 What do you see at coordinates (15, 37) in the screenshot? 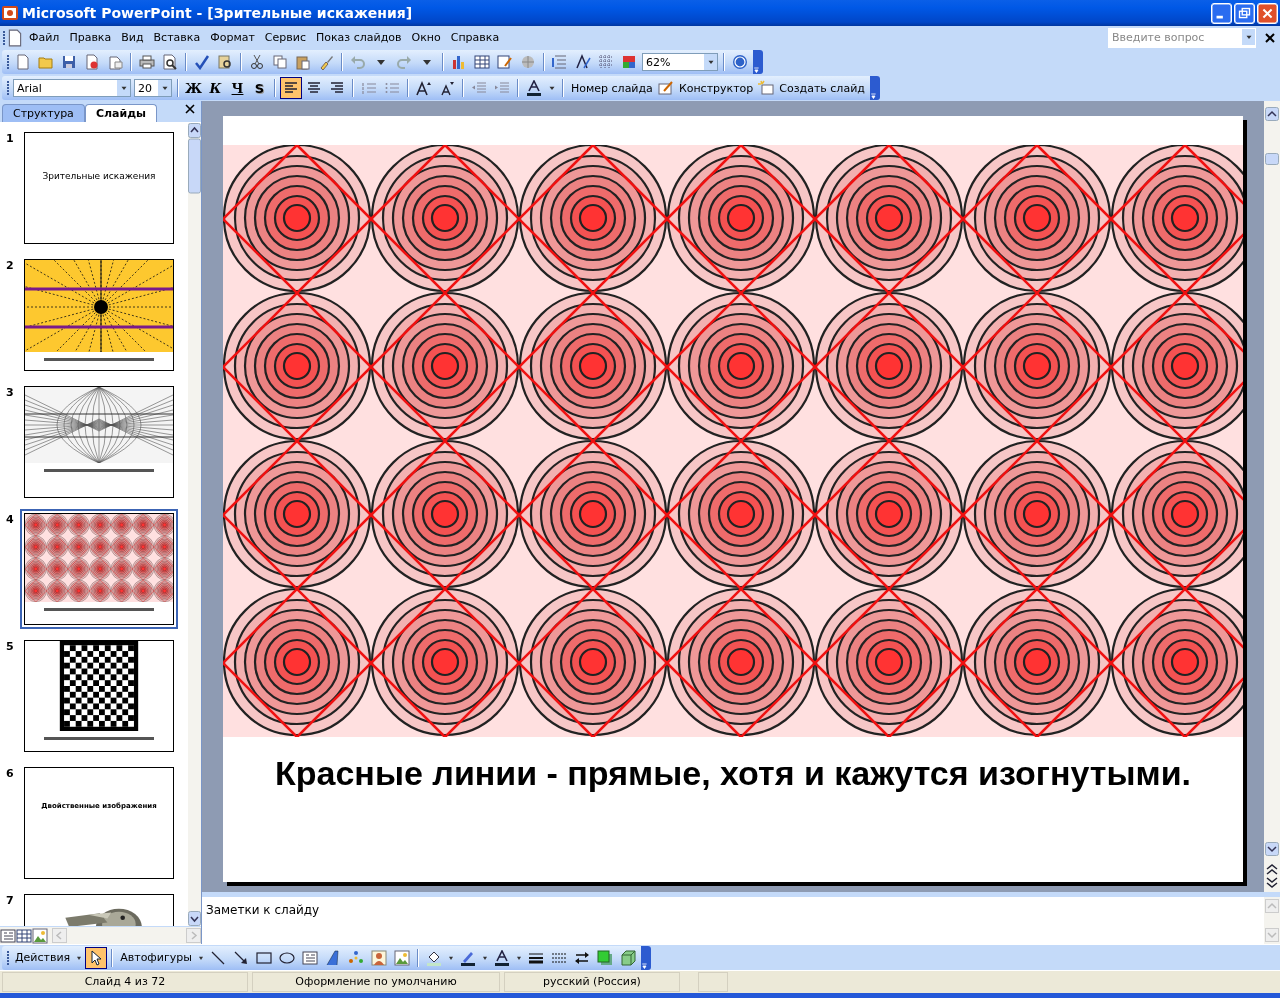
I see `document-icon` at bounding box center [15, 37].